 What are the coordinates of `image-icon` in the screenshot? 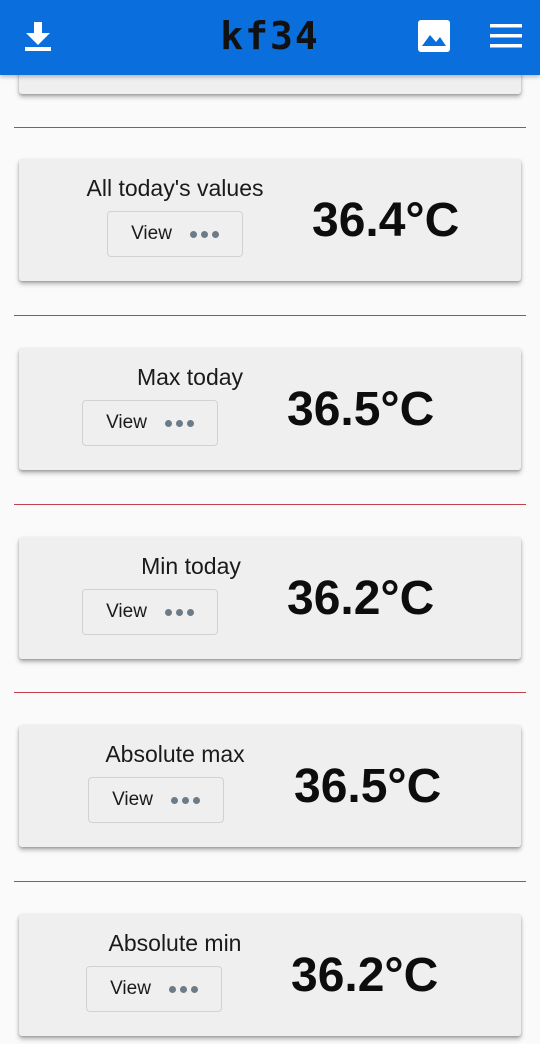 It's located at (434, 36).